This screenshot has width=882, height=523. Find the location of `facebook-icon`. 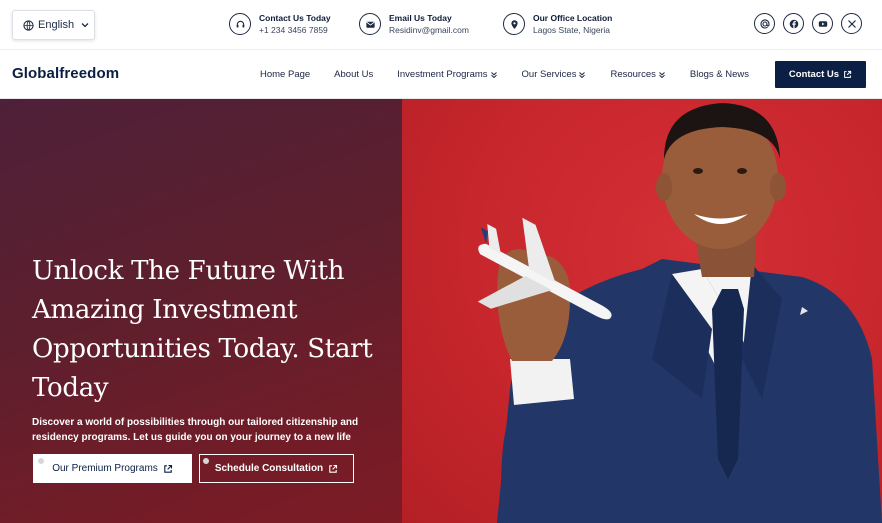

facebook-icon is located at coordinates (793, 23).